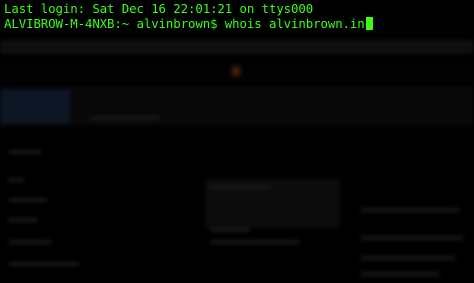  Describe the element at coordinates (114, 23) in the screenshot. I see `shell-prompt: ALVIBROW-M-4NXB:~ alvinbrown$` at that location.